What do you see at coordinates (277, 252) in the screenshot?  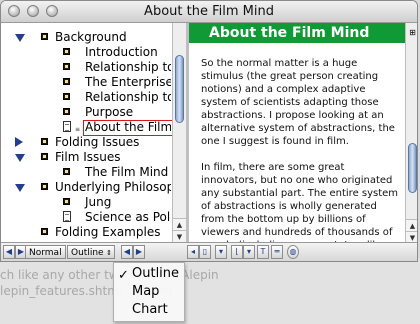 I see `ruler-icon: ═` at bounding box center [277, 252].